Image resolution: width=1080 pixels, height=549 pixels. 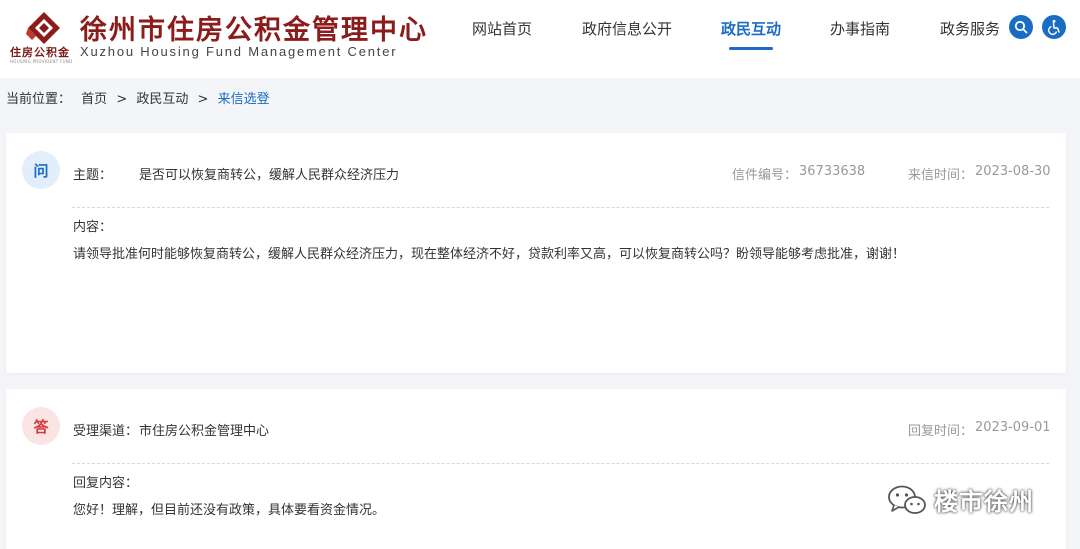 What do you see at coordinates (243, 99) in the screenshot?
I see `breadcrumb-current: 来信选登` at bounding box center [243, 99].